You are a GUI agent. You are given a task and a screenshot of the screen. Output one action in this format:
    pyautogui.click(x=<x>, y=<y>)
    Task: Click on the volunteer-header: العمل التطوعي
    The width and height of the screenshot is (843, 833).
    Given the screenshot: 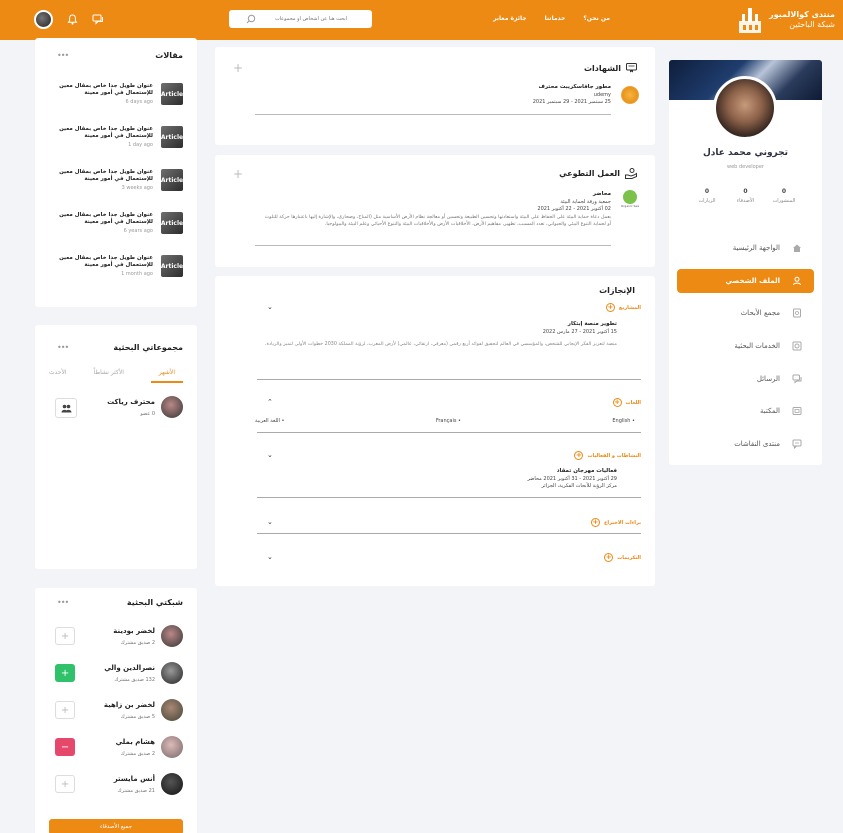 What is the action you would take?
    pyautogui.click(x=598, y=173)
    